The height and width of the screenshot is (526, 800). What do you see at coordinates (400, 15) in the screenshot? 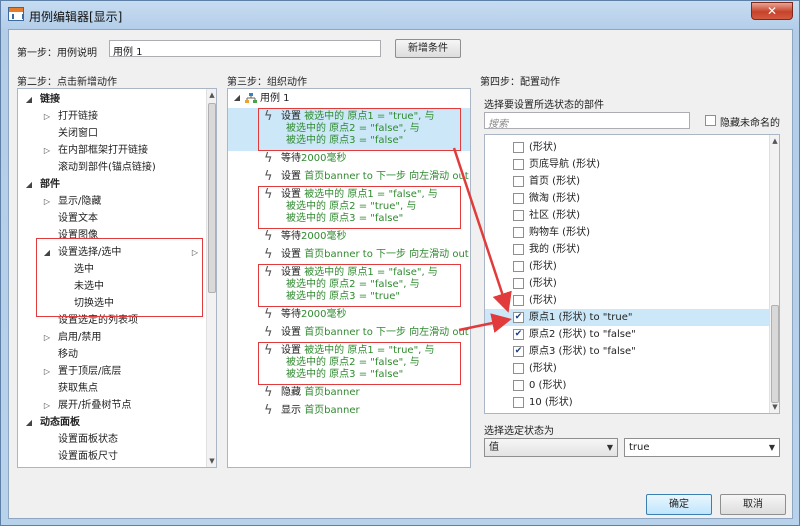
I see `title-bar: 用例编辑器[显示] ✕` at bounding box center [400, 15].